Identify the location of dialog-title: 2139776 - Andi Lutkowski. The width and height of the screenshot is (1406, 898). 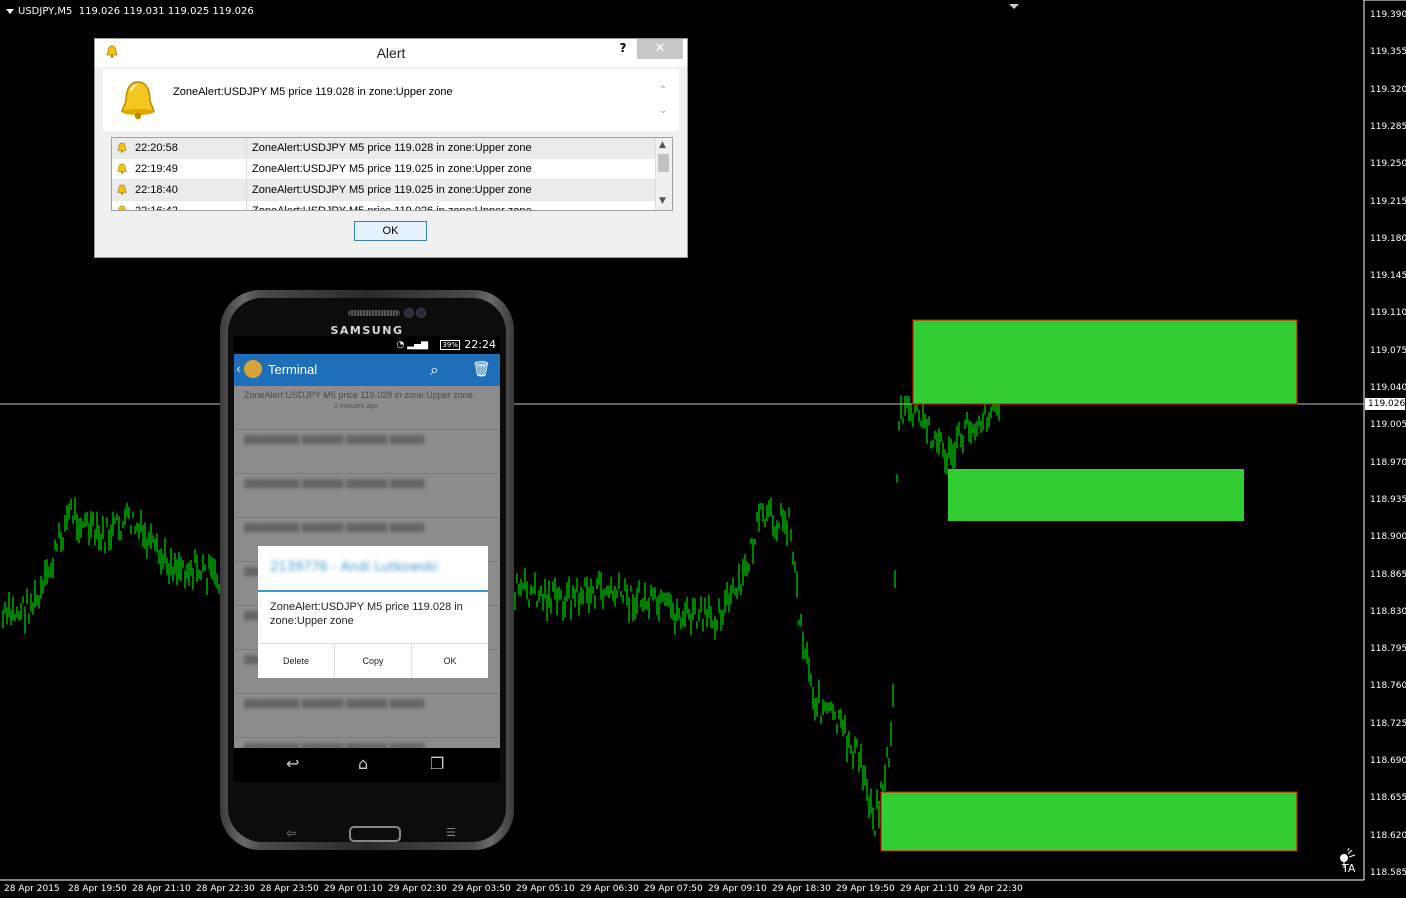
(373, 569).